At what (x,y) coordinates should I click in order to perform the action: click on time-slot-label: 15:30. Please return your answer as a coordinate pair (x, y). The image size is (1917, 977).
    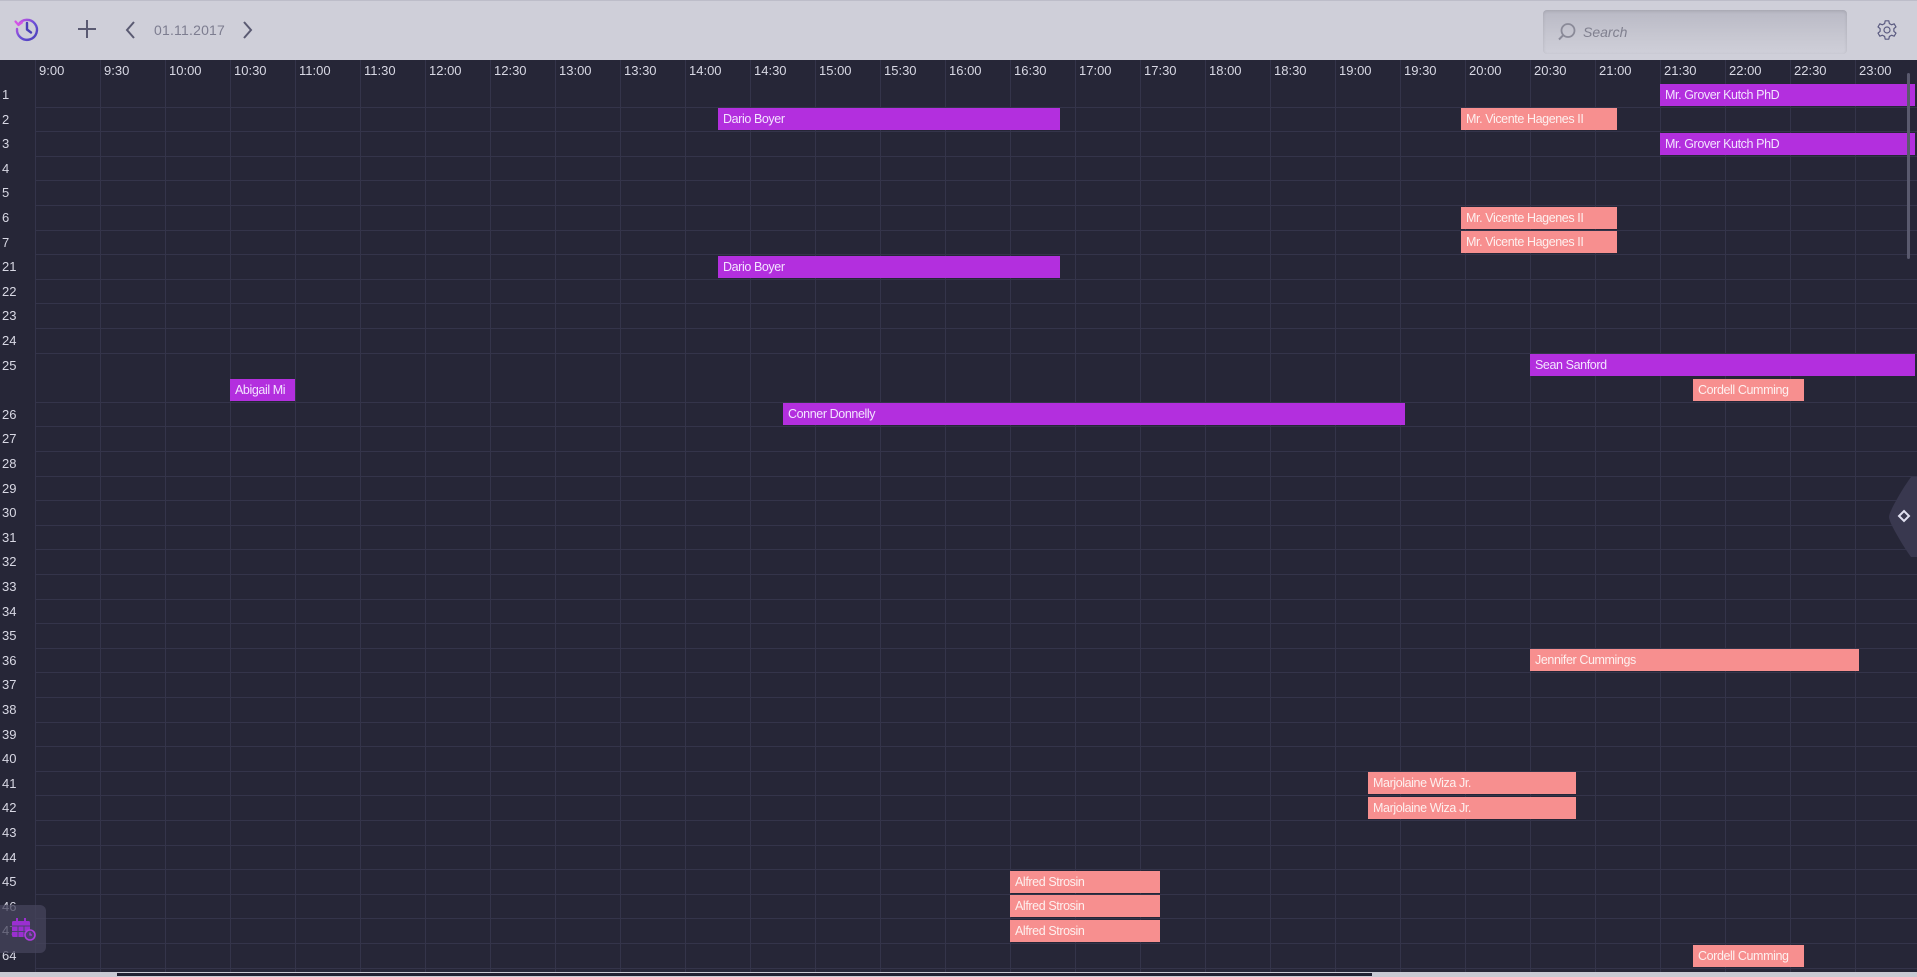
    Looking at the image, I should click on (900, 70).